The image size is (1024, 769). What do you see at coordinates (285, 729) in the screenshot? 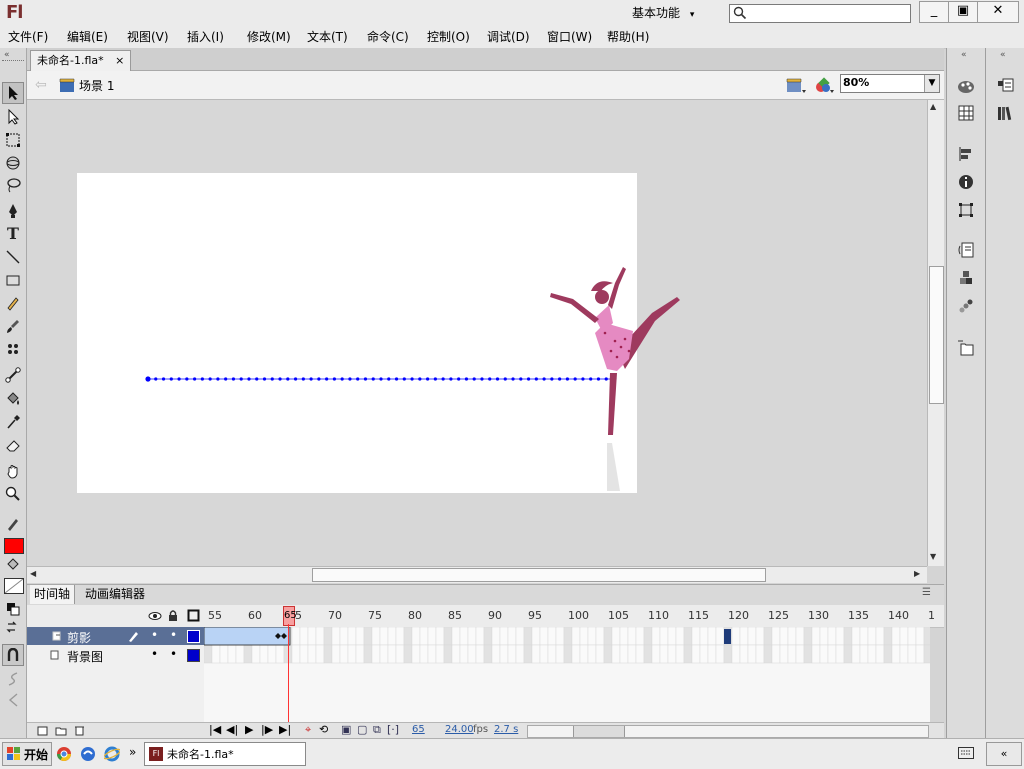
I see `go-last-icon: ▶|` at bounding box center [285, 729].